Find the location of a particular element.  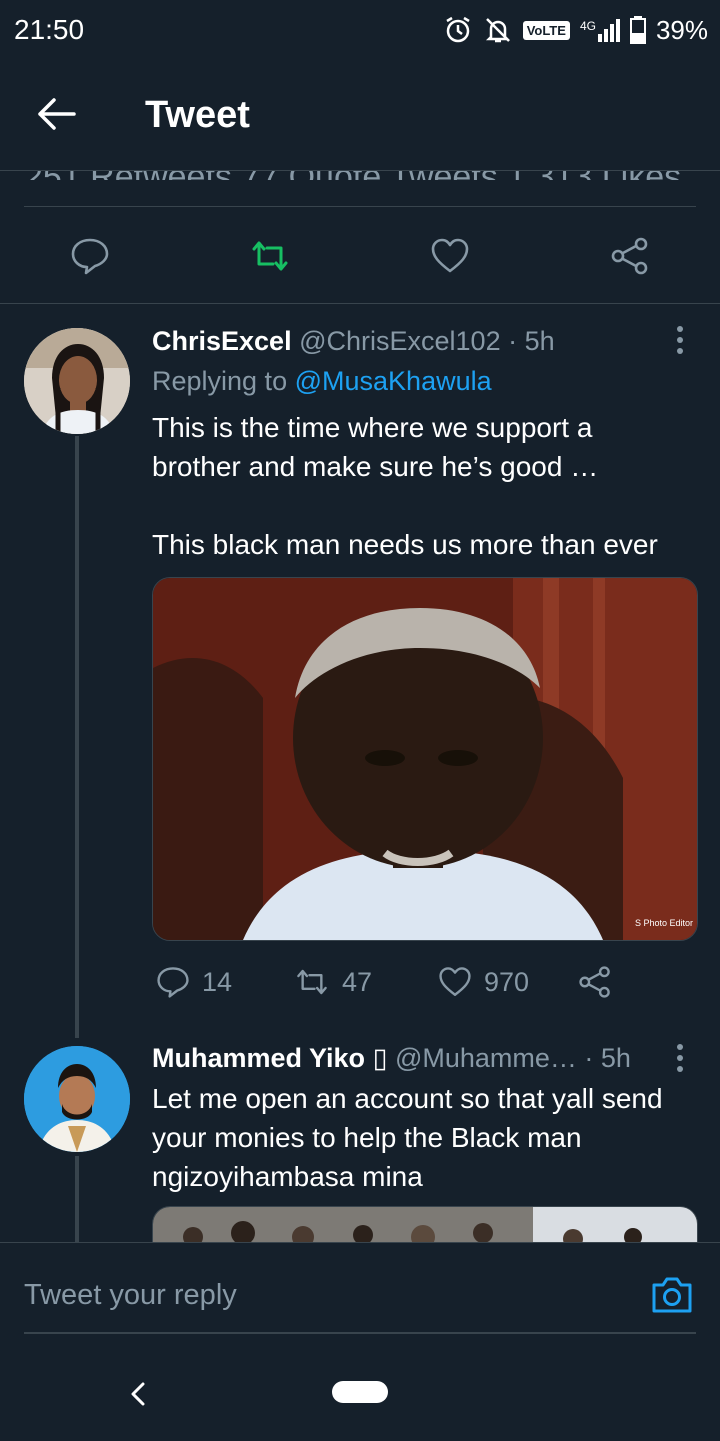

page-title: Tweet is located at coordinates (197, 115).